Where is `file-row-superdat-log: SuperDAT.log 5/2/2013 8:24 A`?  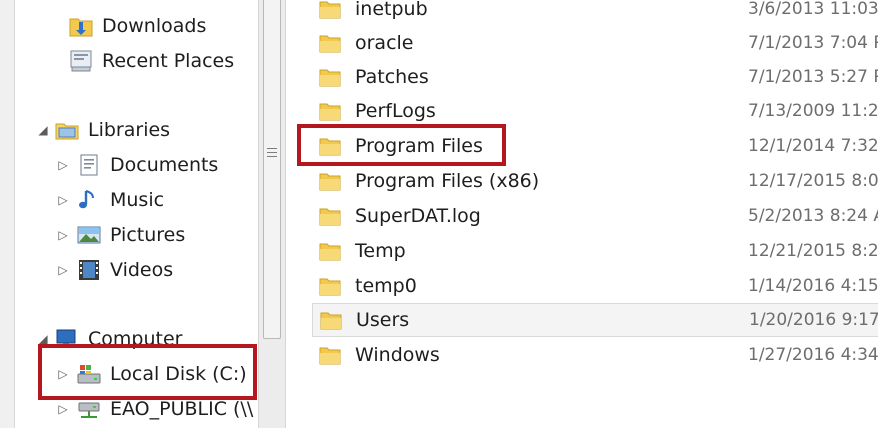
file-row-superdat-log: SuperDAT.log 5/2/2013 8:24 A is located at coordinates (595, 216).